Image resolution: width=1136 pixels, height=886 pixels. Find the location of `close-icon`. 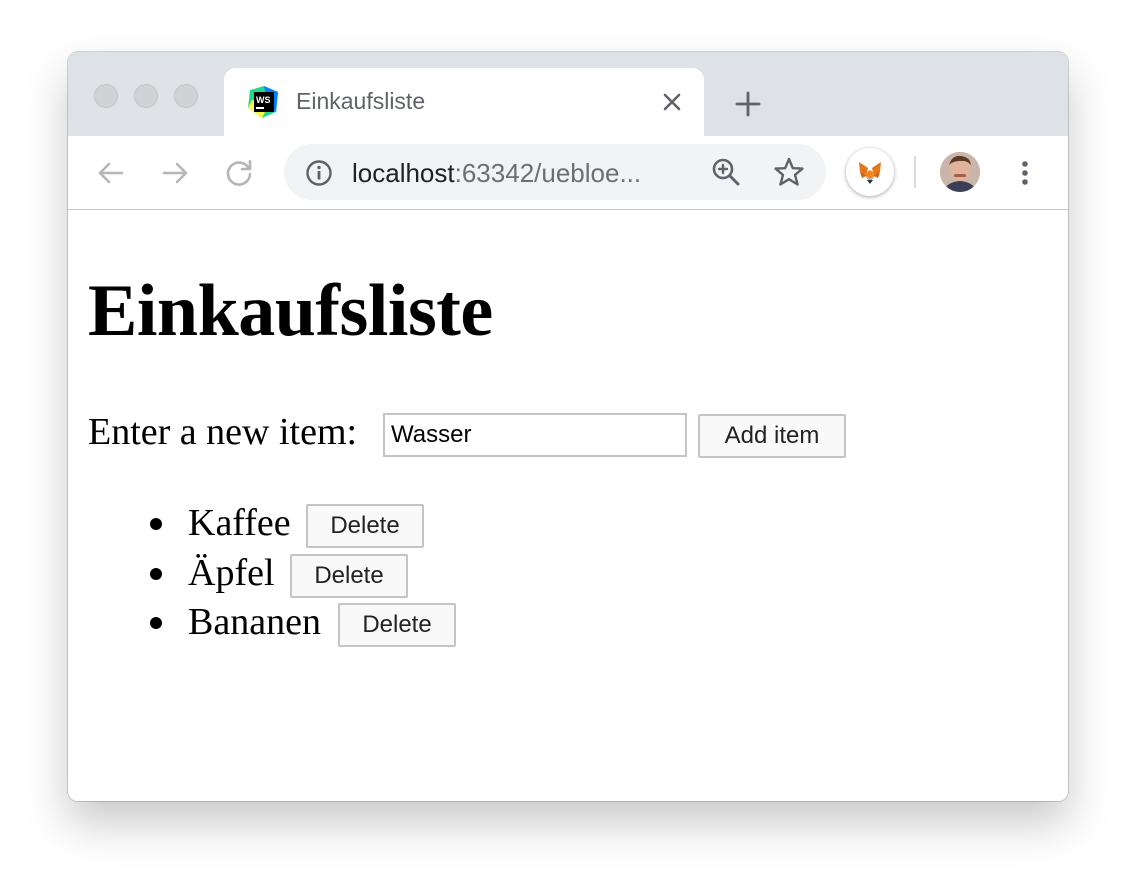

close-icon is located at coordinates (672, 102).